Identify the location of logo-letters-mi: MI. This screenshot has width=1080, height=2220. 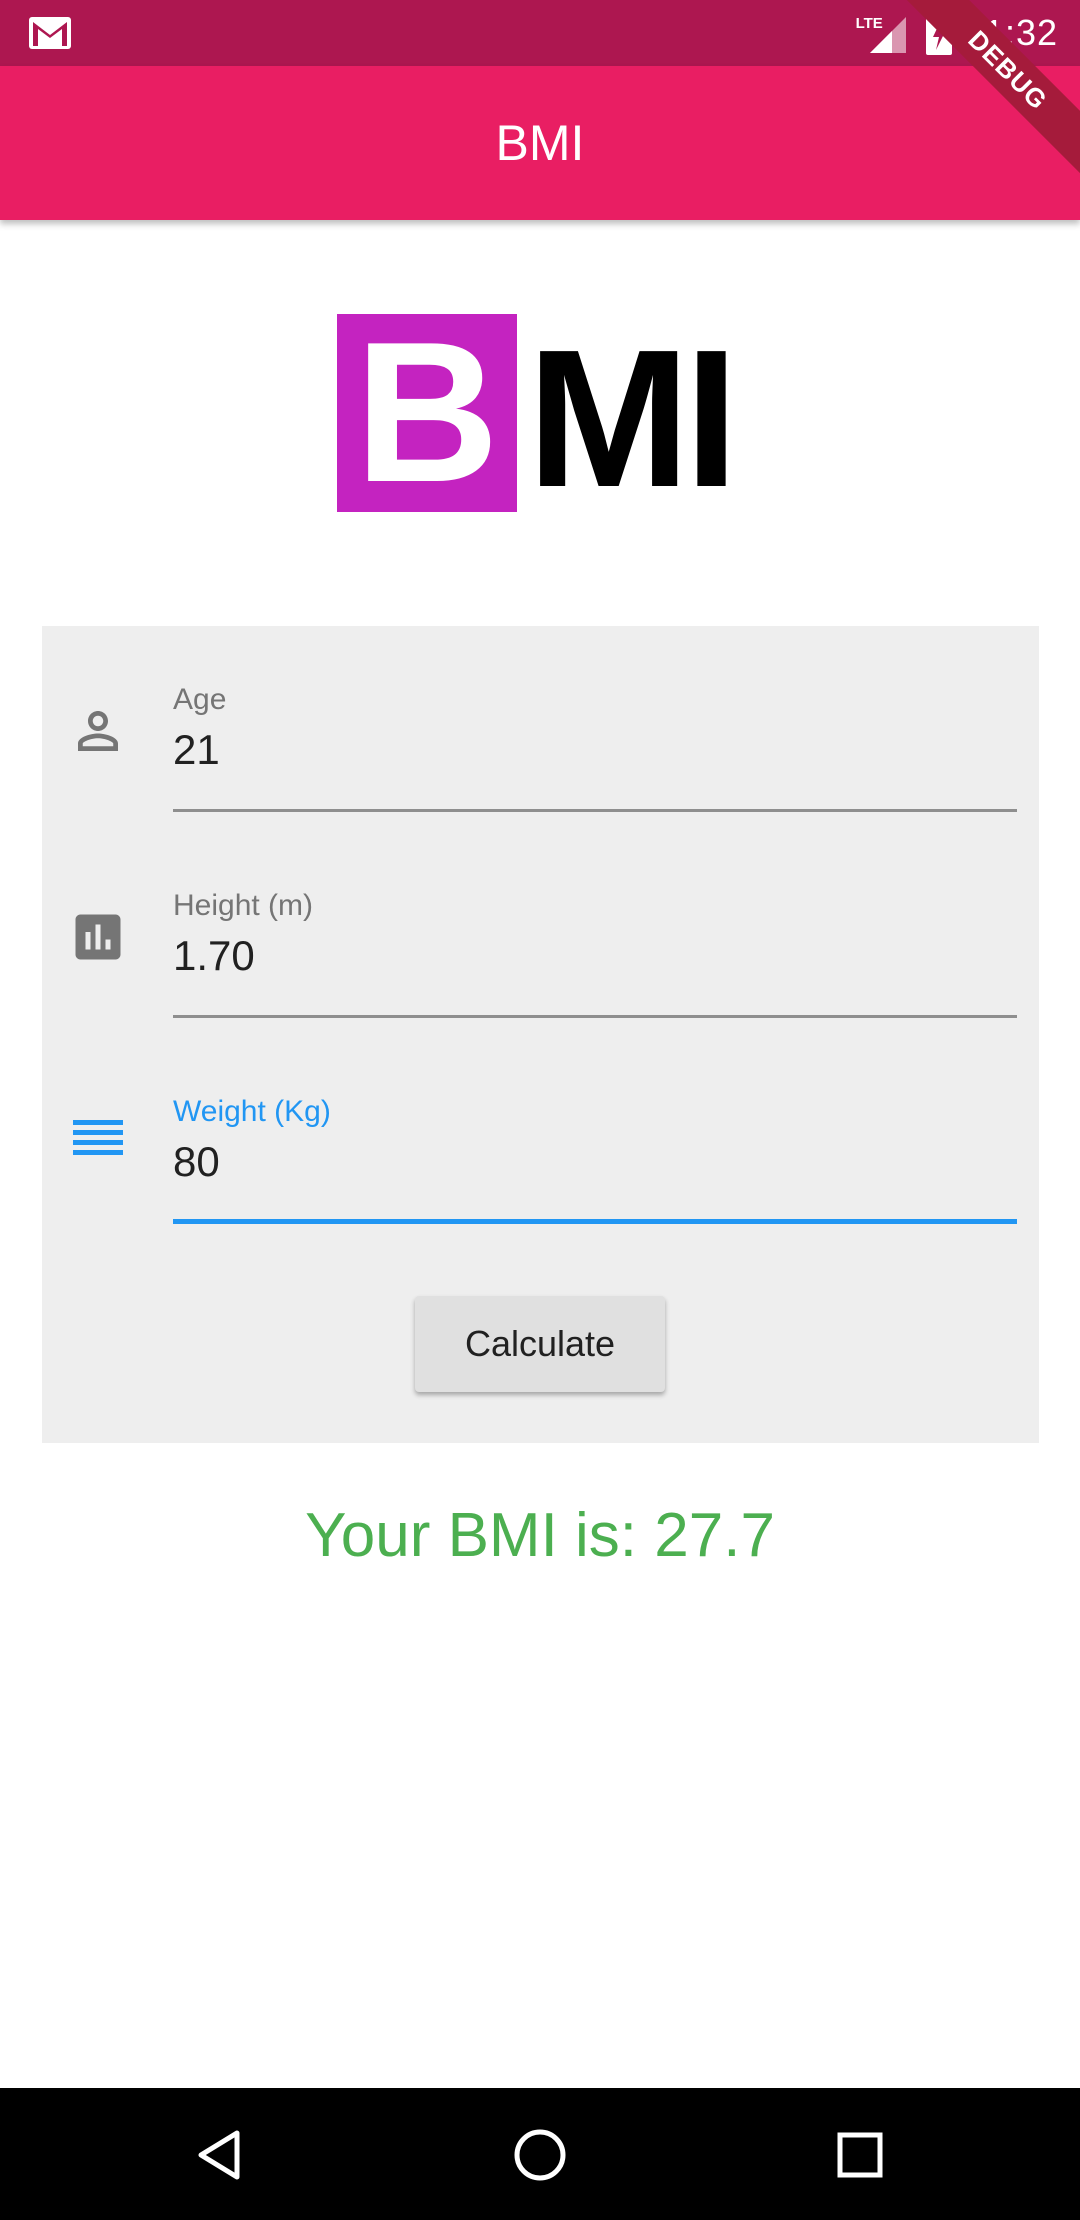
(633, 418).